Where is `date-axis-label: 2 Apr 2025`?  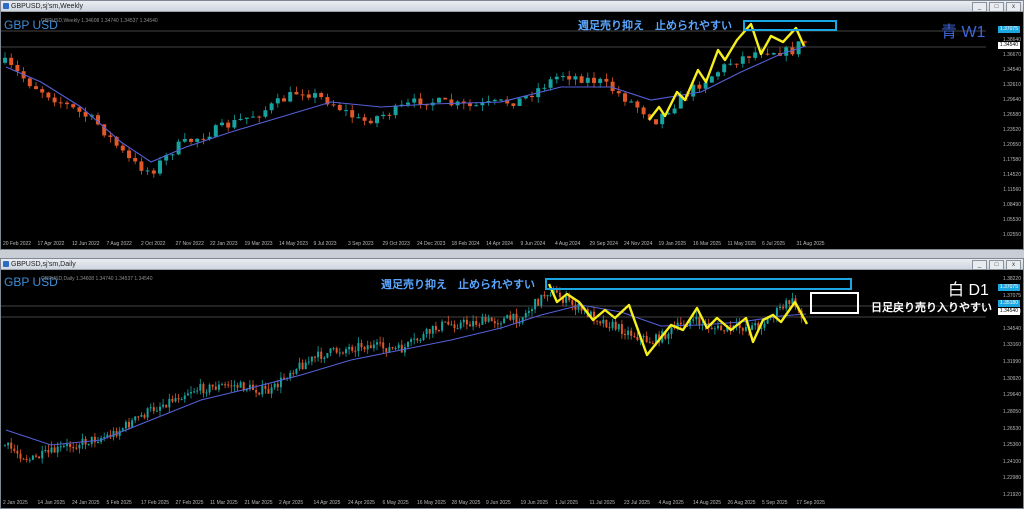 date-axis-label: 2 Apr 2025 is located at coordinates (291, 503).